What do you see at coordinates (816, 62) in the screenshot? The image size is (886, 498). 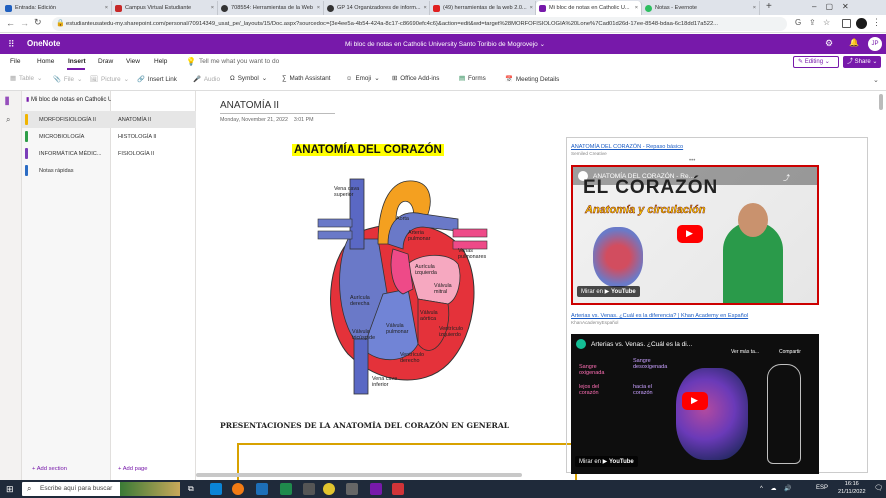 I see `editing-mode-button: ✎ Editing ⌄` at bounding box center [816, 62].